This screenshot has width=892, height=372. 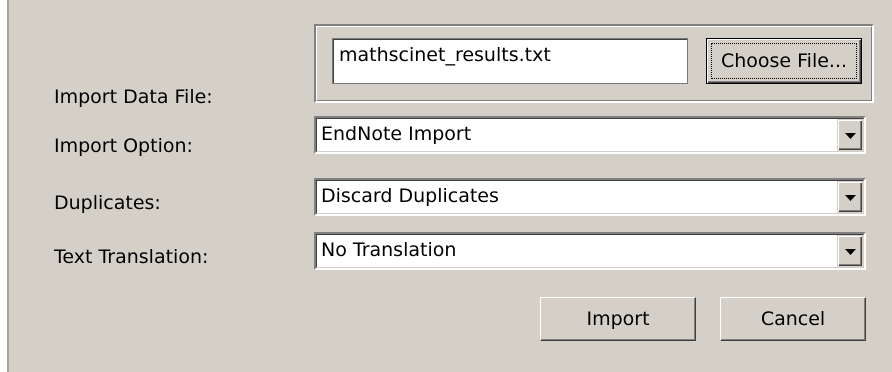 I want to click on text-translation-label: Text Translation:, so click(x=131, y=257).